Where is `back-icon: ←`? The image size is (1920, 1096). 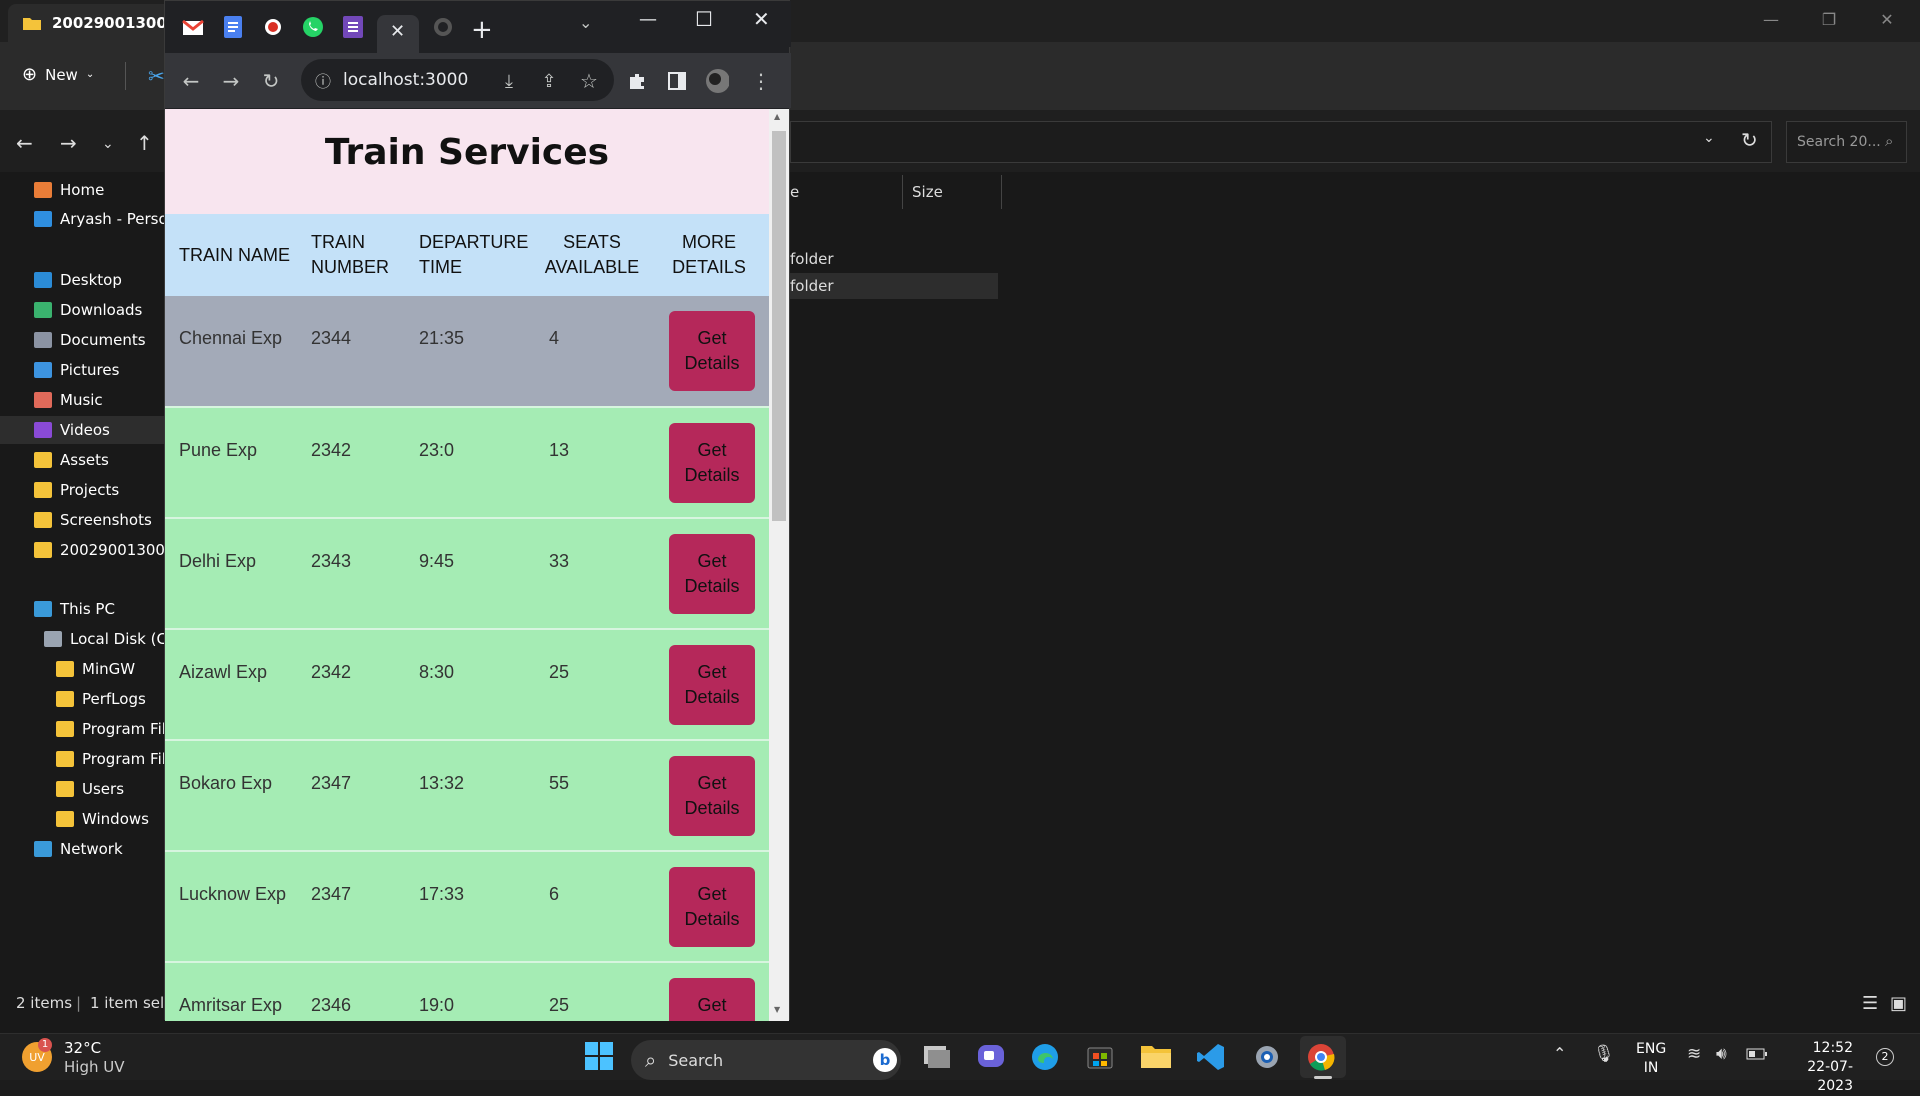 back-icon: ← is located at coordinates (191, 81).